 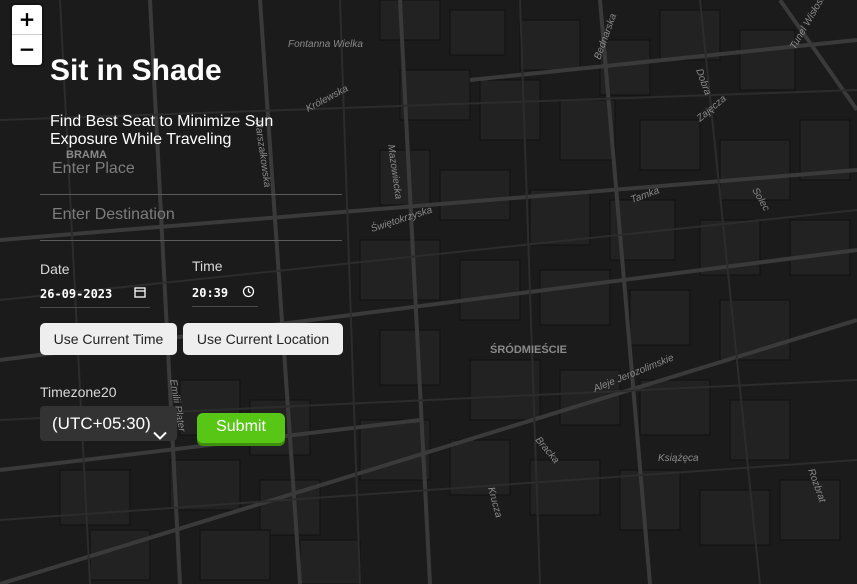 I want to click on page-title: Sit in Shade, so click(x=136, y=70).